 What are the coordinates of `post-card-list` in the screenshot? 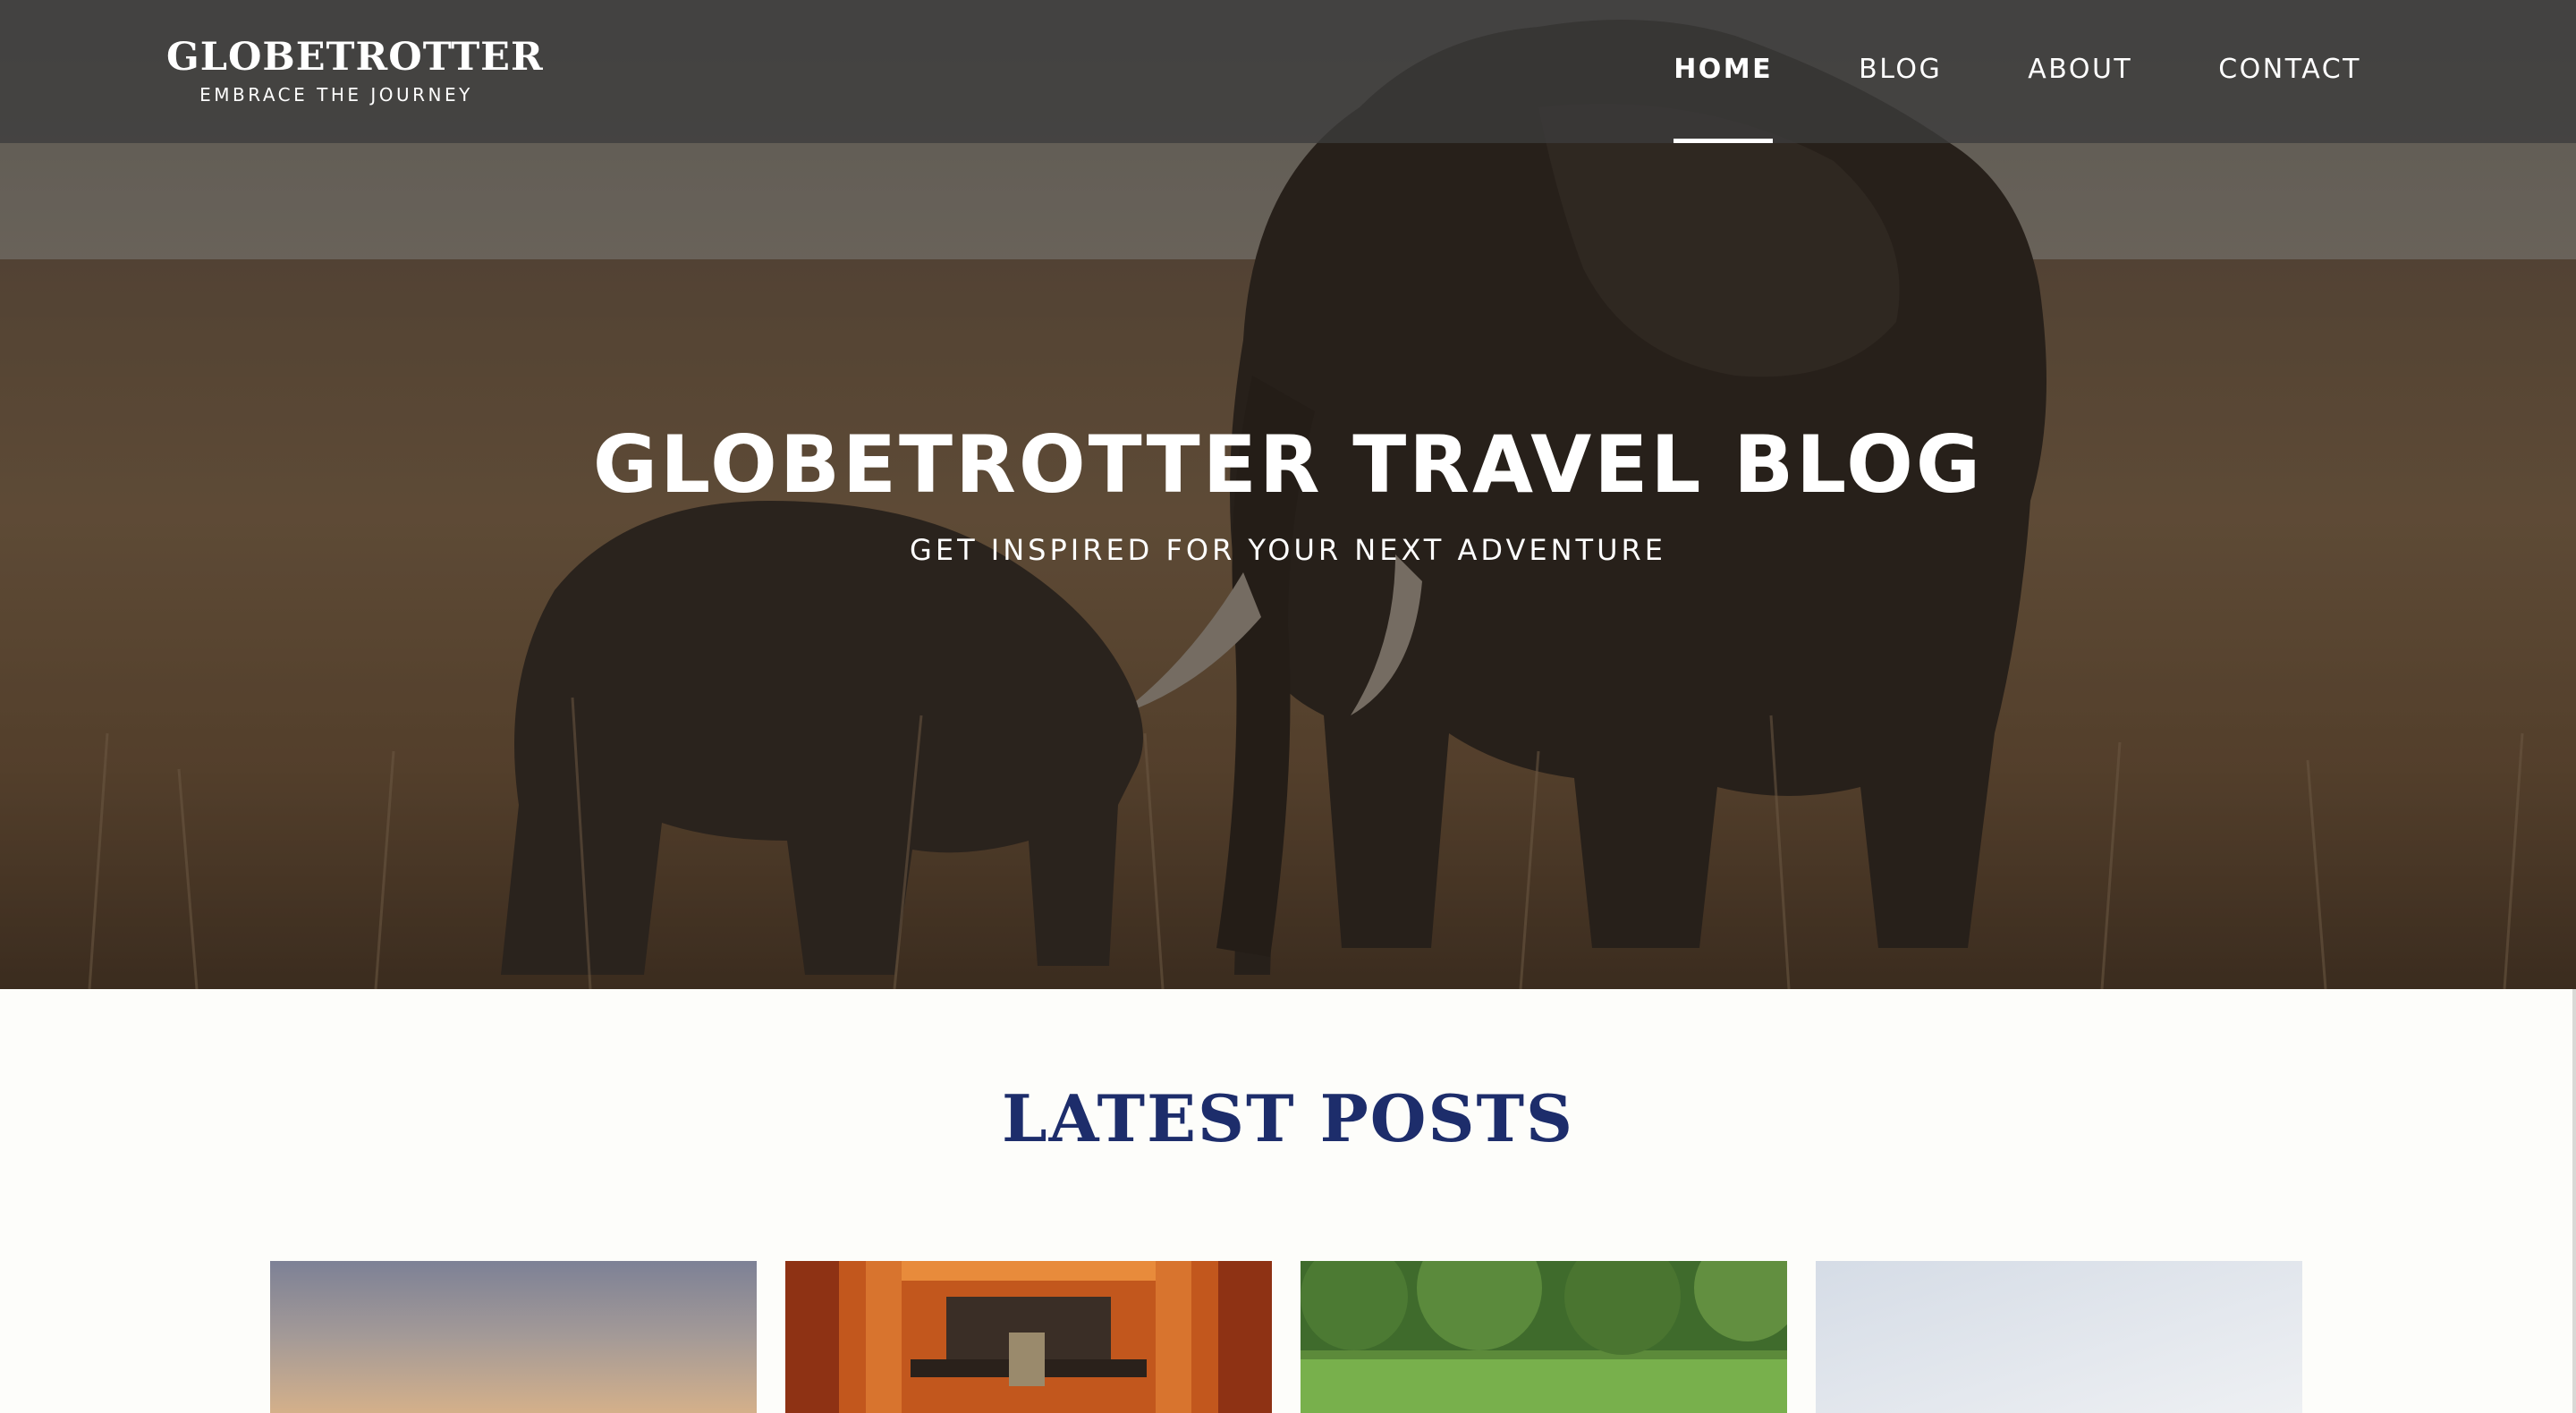 It's located at (1286, 1337).